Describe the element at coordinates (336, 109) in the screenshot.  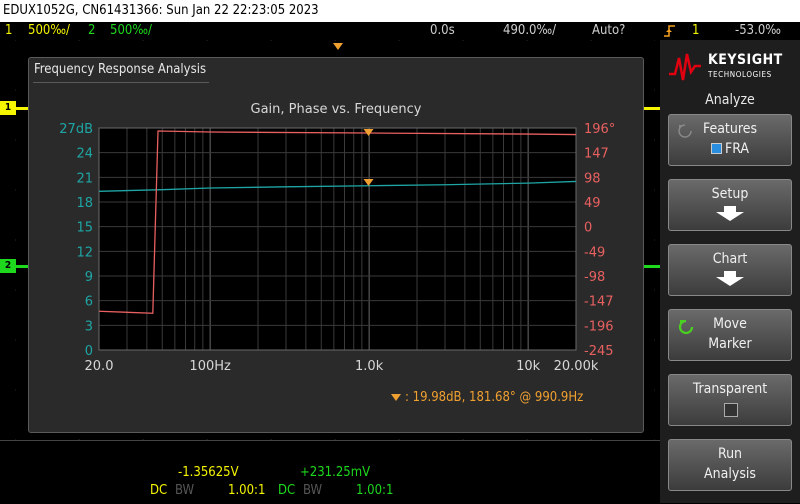
I see `chart-title: Gain, Phase vs. Frequency` at that location.